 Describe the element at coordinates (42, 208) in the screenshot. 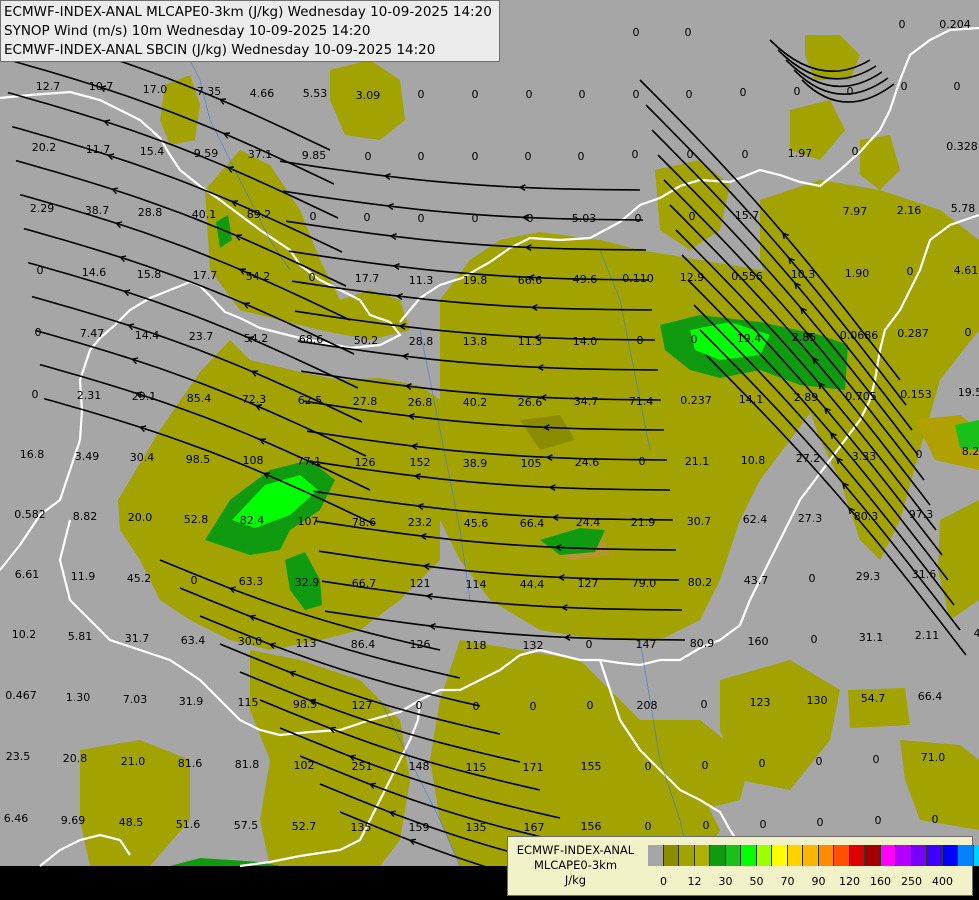

I see `cin-value-label: 2.29` at that location.